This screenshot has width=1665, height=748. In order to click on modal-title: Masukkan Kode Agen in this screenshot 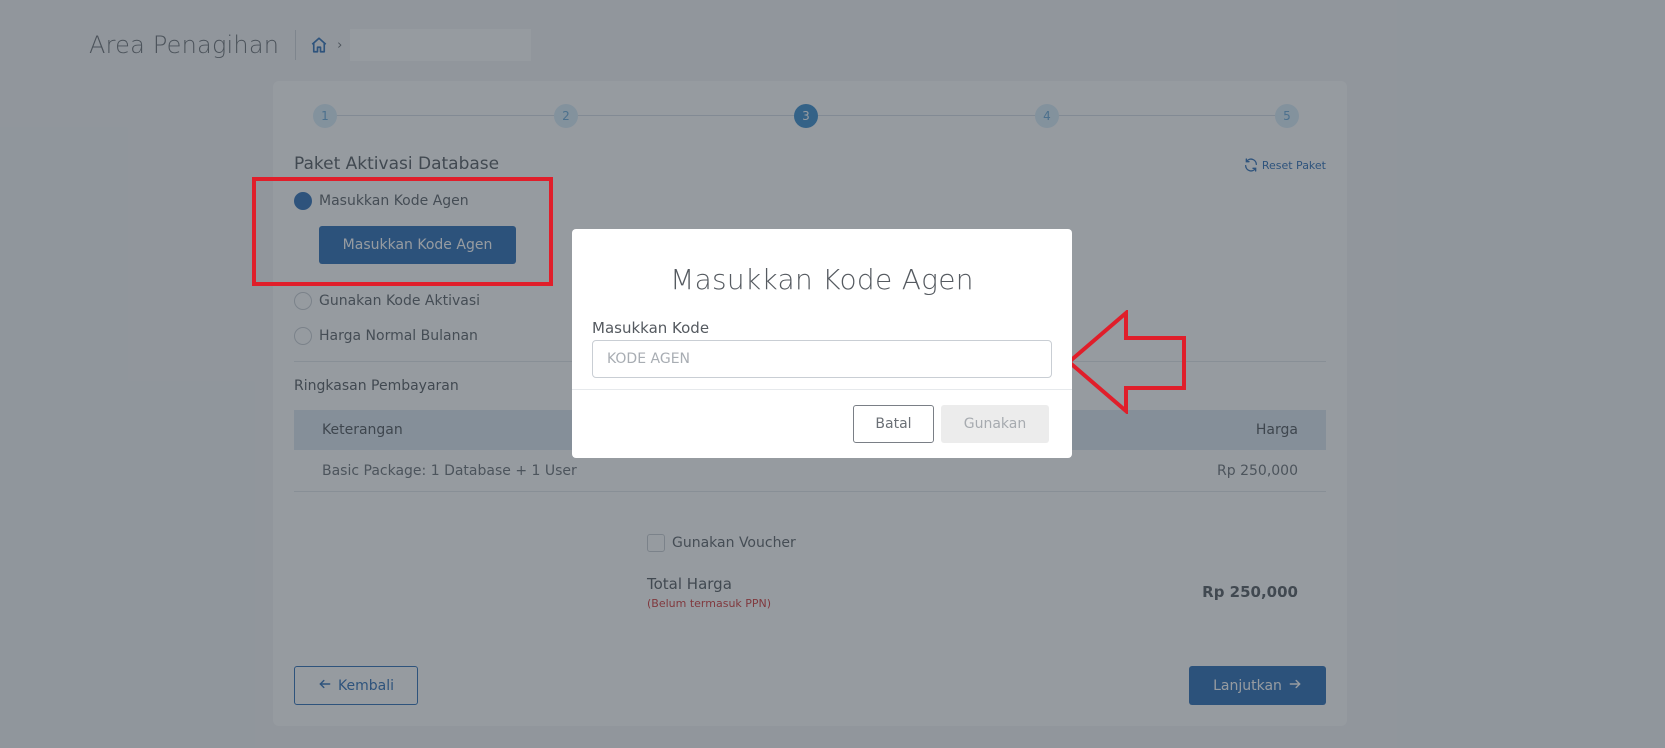, I will do `click(822, 279)`.